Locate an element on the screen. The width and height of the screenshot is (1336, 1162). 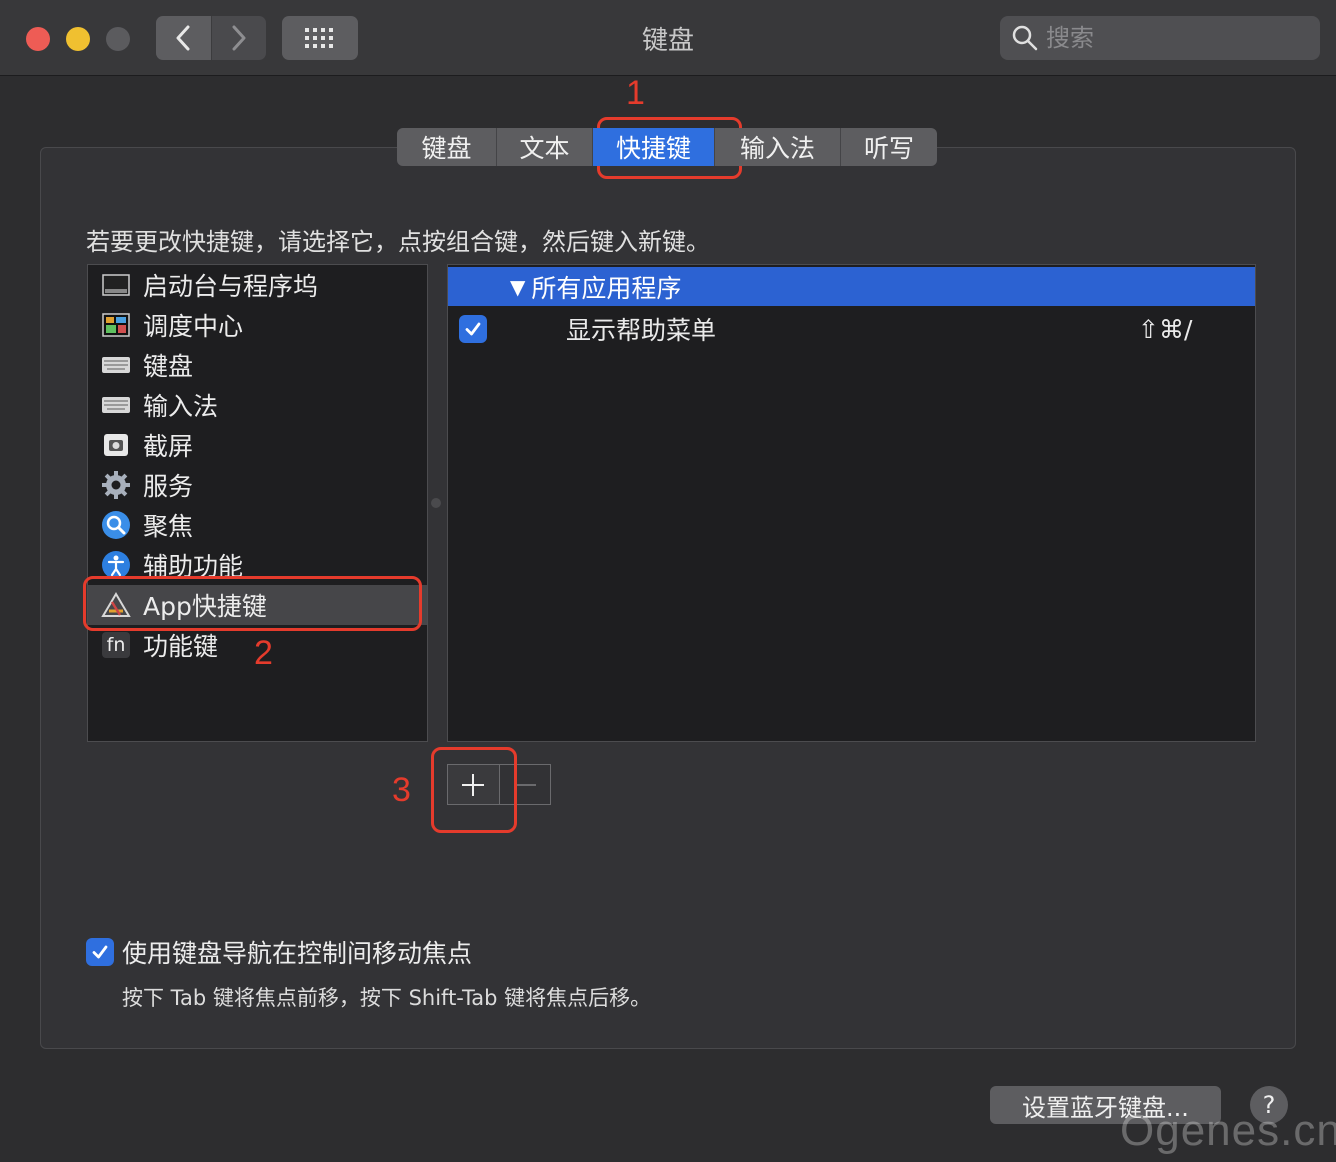
back-forward-group is located at coordinates (211, 38).